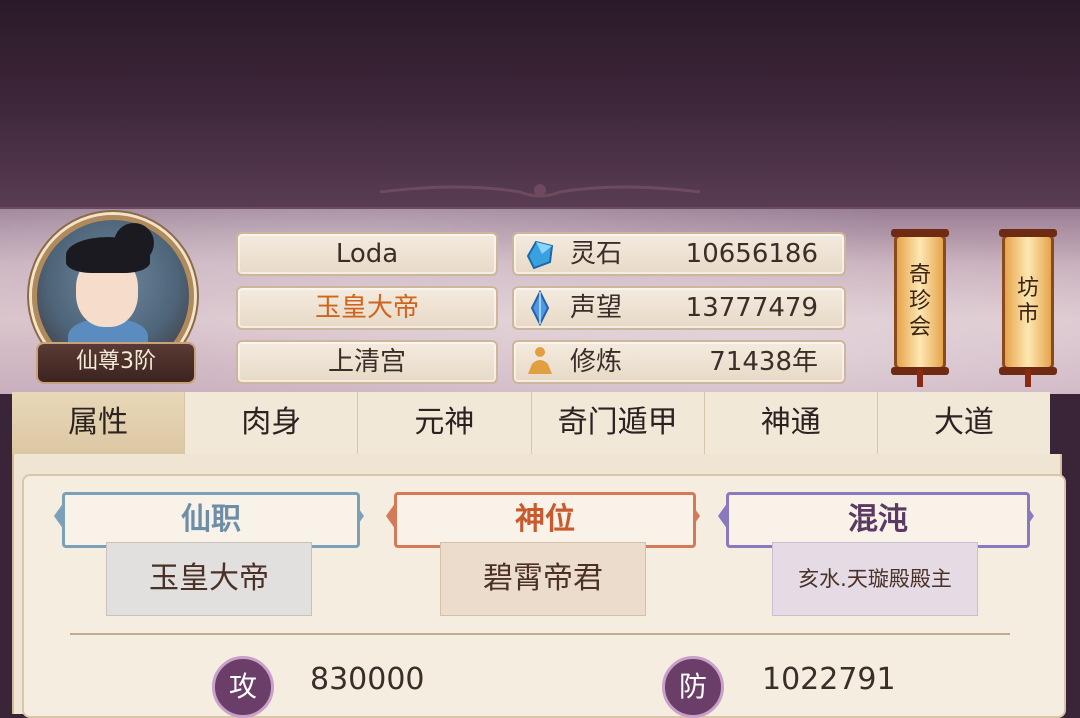 This screenshot has height=718, width=1080. Describe the element at coordinates (1028, 308) in the screenshot. I see `market-button: 坊市` at that location.